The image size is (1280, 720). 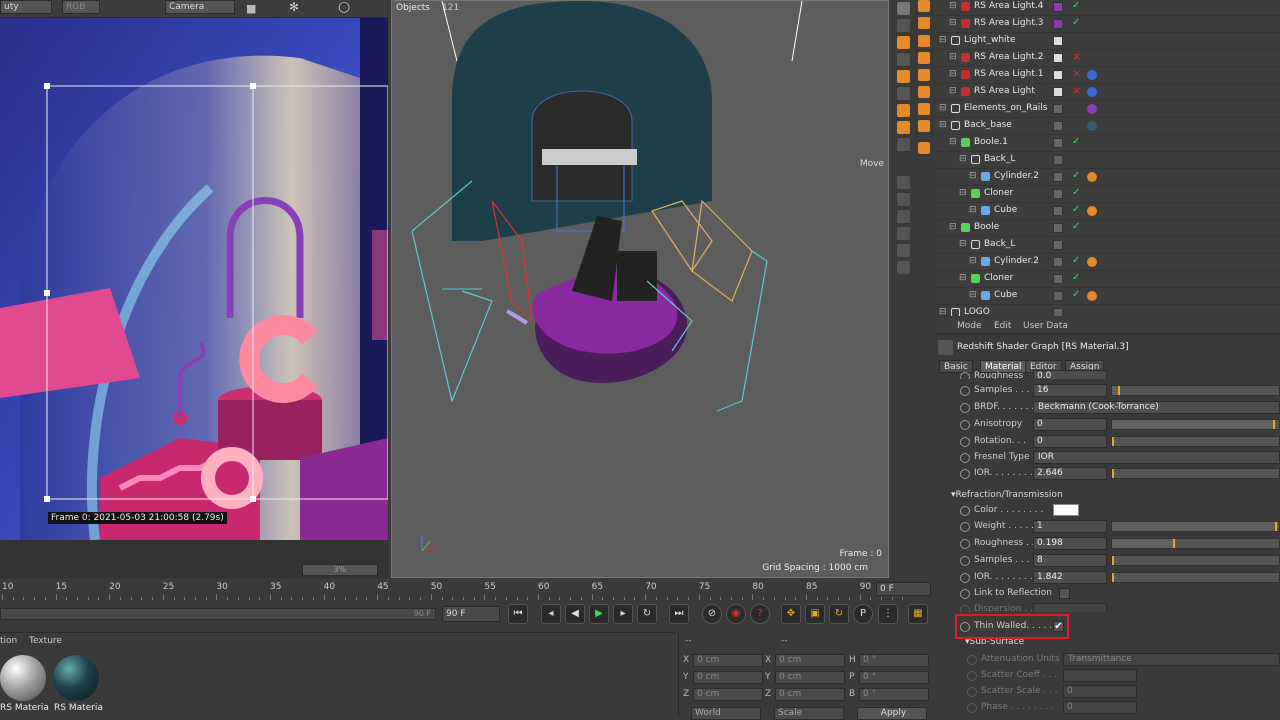 I want to click on property-value-field: 0, so click(x=1070, y=441).